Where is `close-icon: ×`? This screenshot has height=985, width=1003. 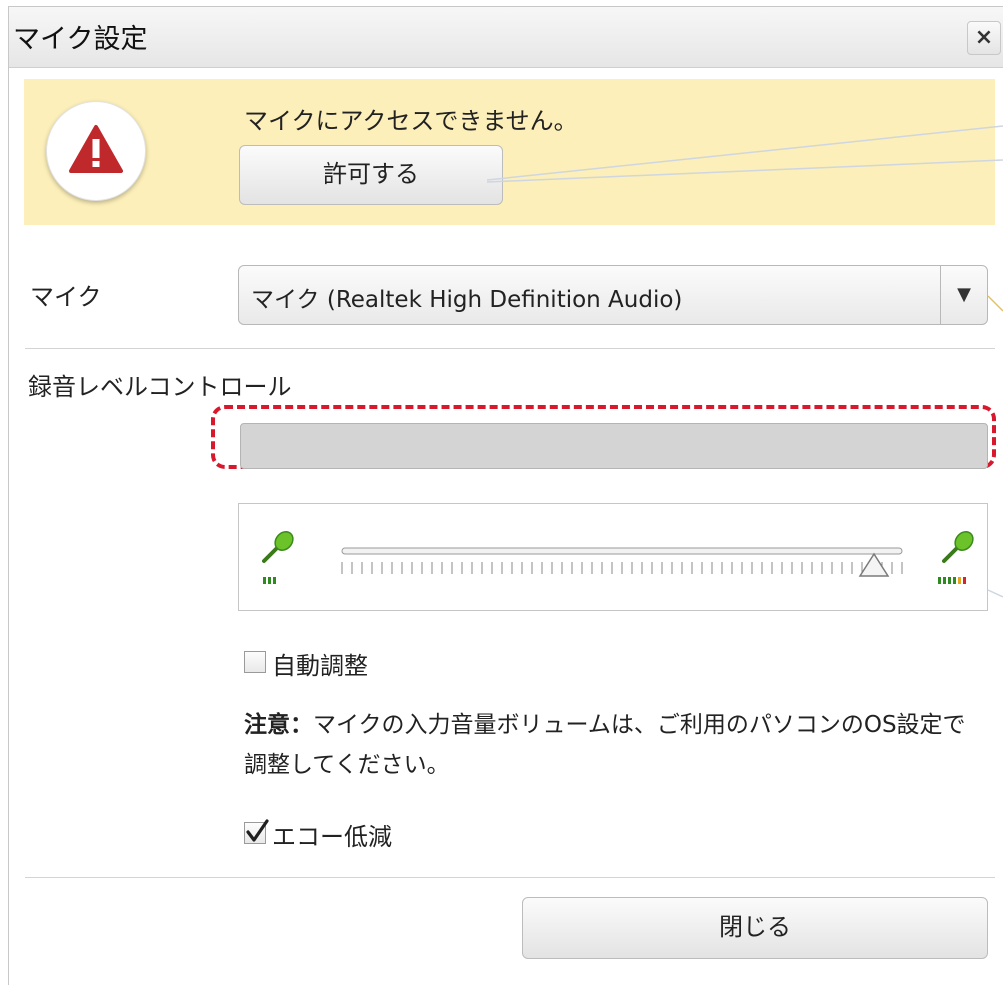
close-icon: × is located at coordinates (984, 38).